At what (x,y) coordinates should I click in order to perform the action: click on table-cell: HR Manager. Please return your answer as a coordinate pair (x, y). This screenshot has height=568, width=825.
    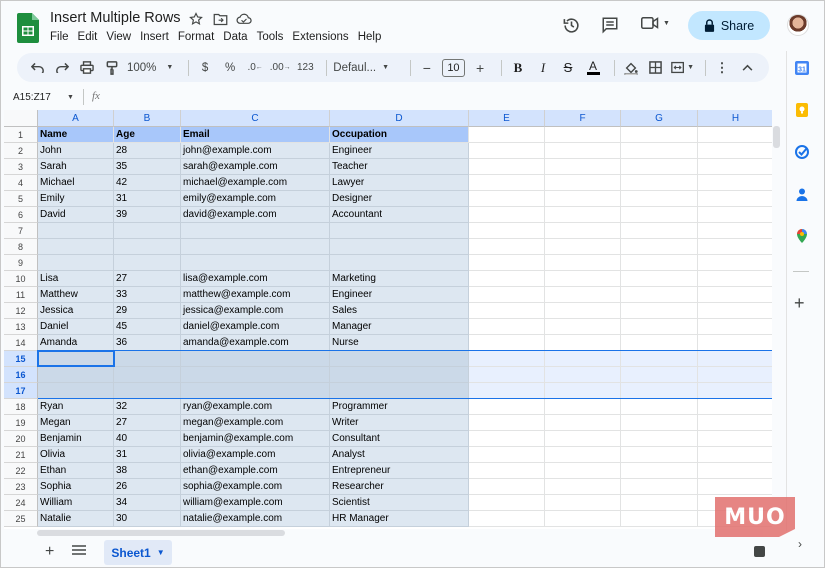
    Looking at the image, I should click on (399, 519).